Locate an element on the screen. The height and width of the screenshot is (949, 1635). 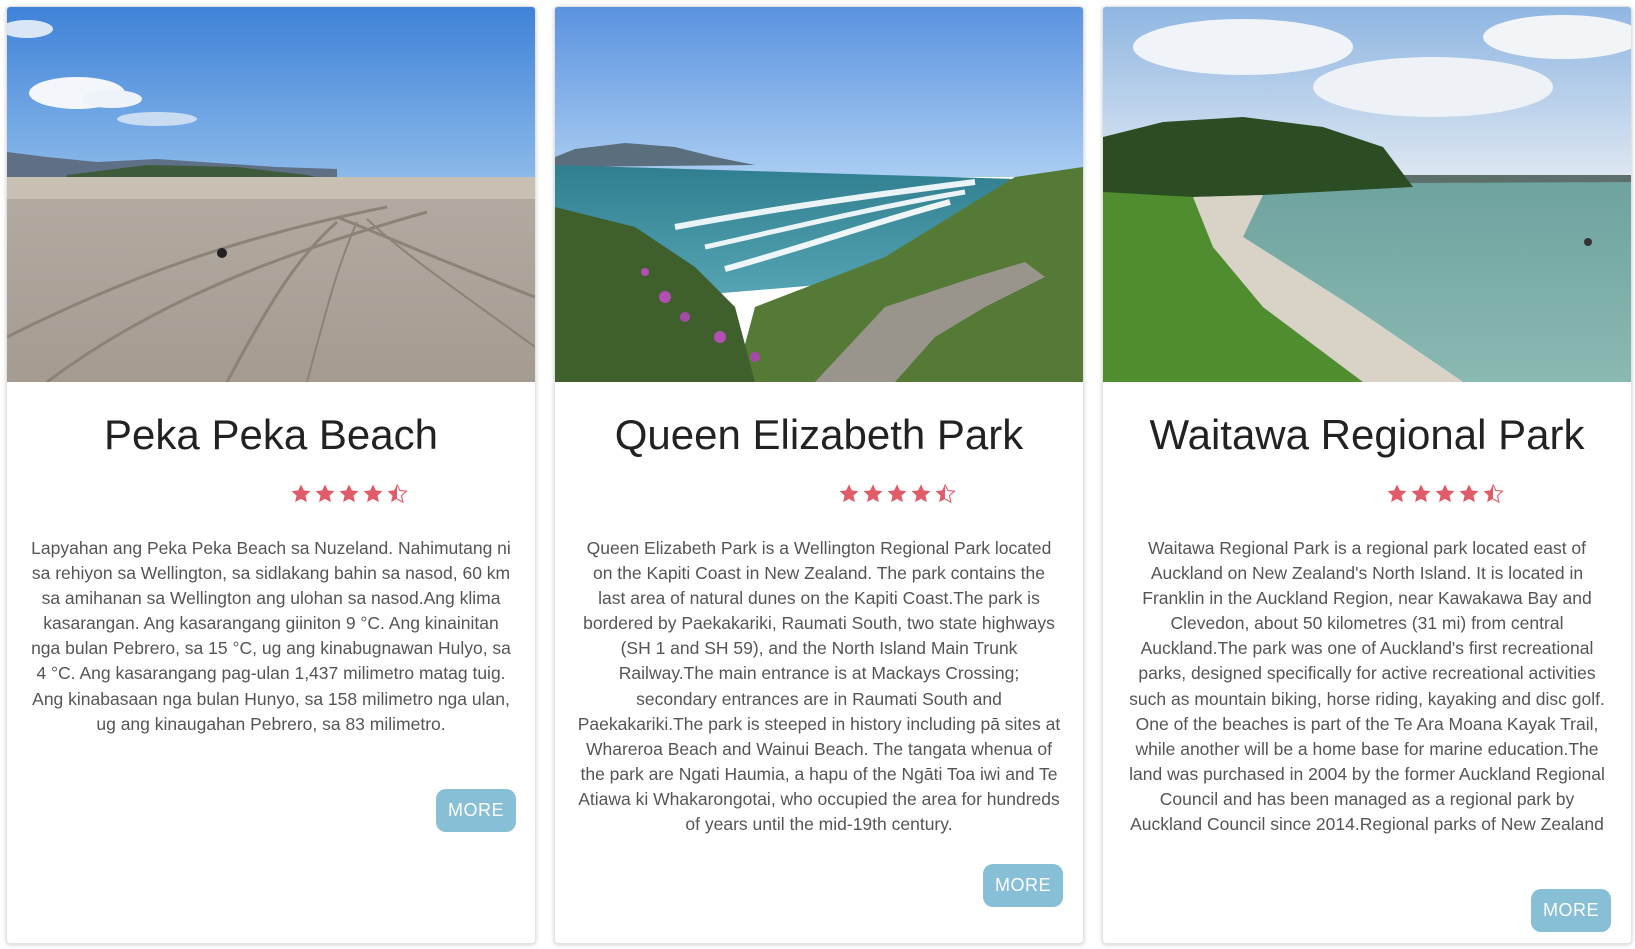
card-photo-coastal-park is located at coordinates (819, 194).